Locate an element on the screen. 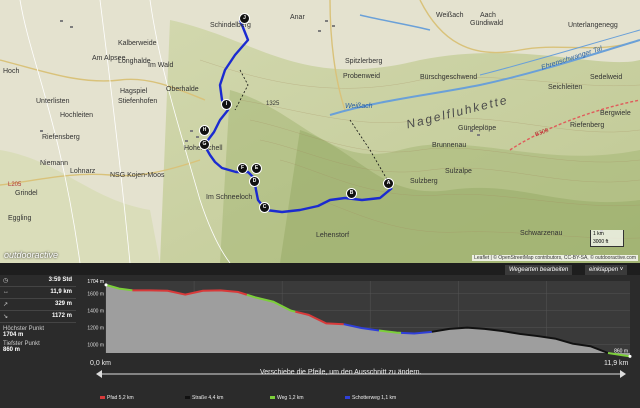 This screenshot has height=408, width=640. profile-start-point is located at coordinates (106, 285).